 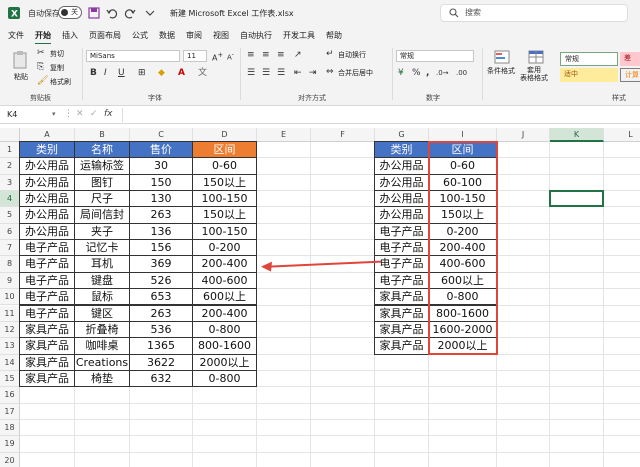 What do you see at coordinates (501, 71) in the screenshot?
I see `conditional-format-button: 条件格式` at bounding box center [501, 71].